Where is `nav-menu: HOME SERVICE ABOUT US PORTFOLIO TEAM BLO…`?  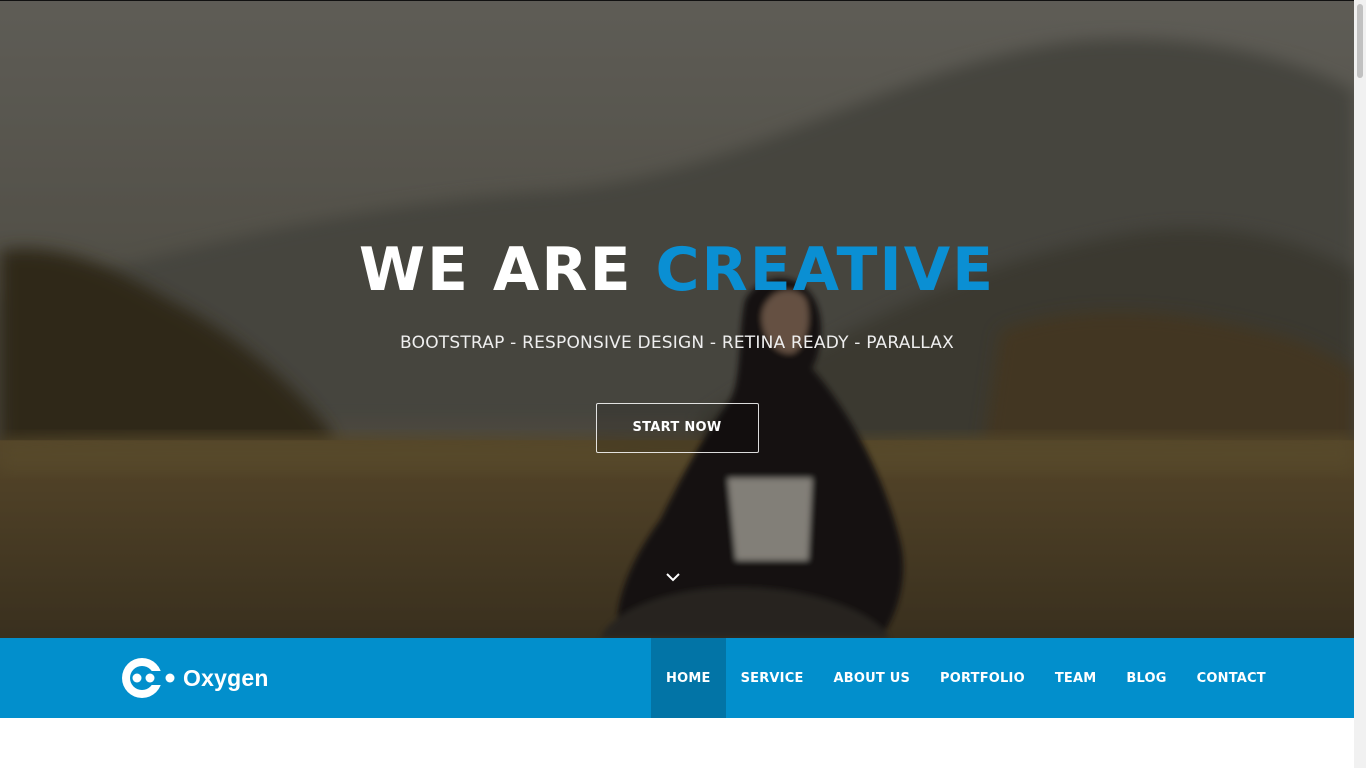 nav-menu: HOME SERVICE ABOUT US PORTFOLIO TEAM BLO… is located at coordinates (966, 678).